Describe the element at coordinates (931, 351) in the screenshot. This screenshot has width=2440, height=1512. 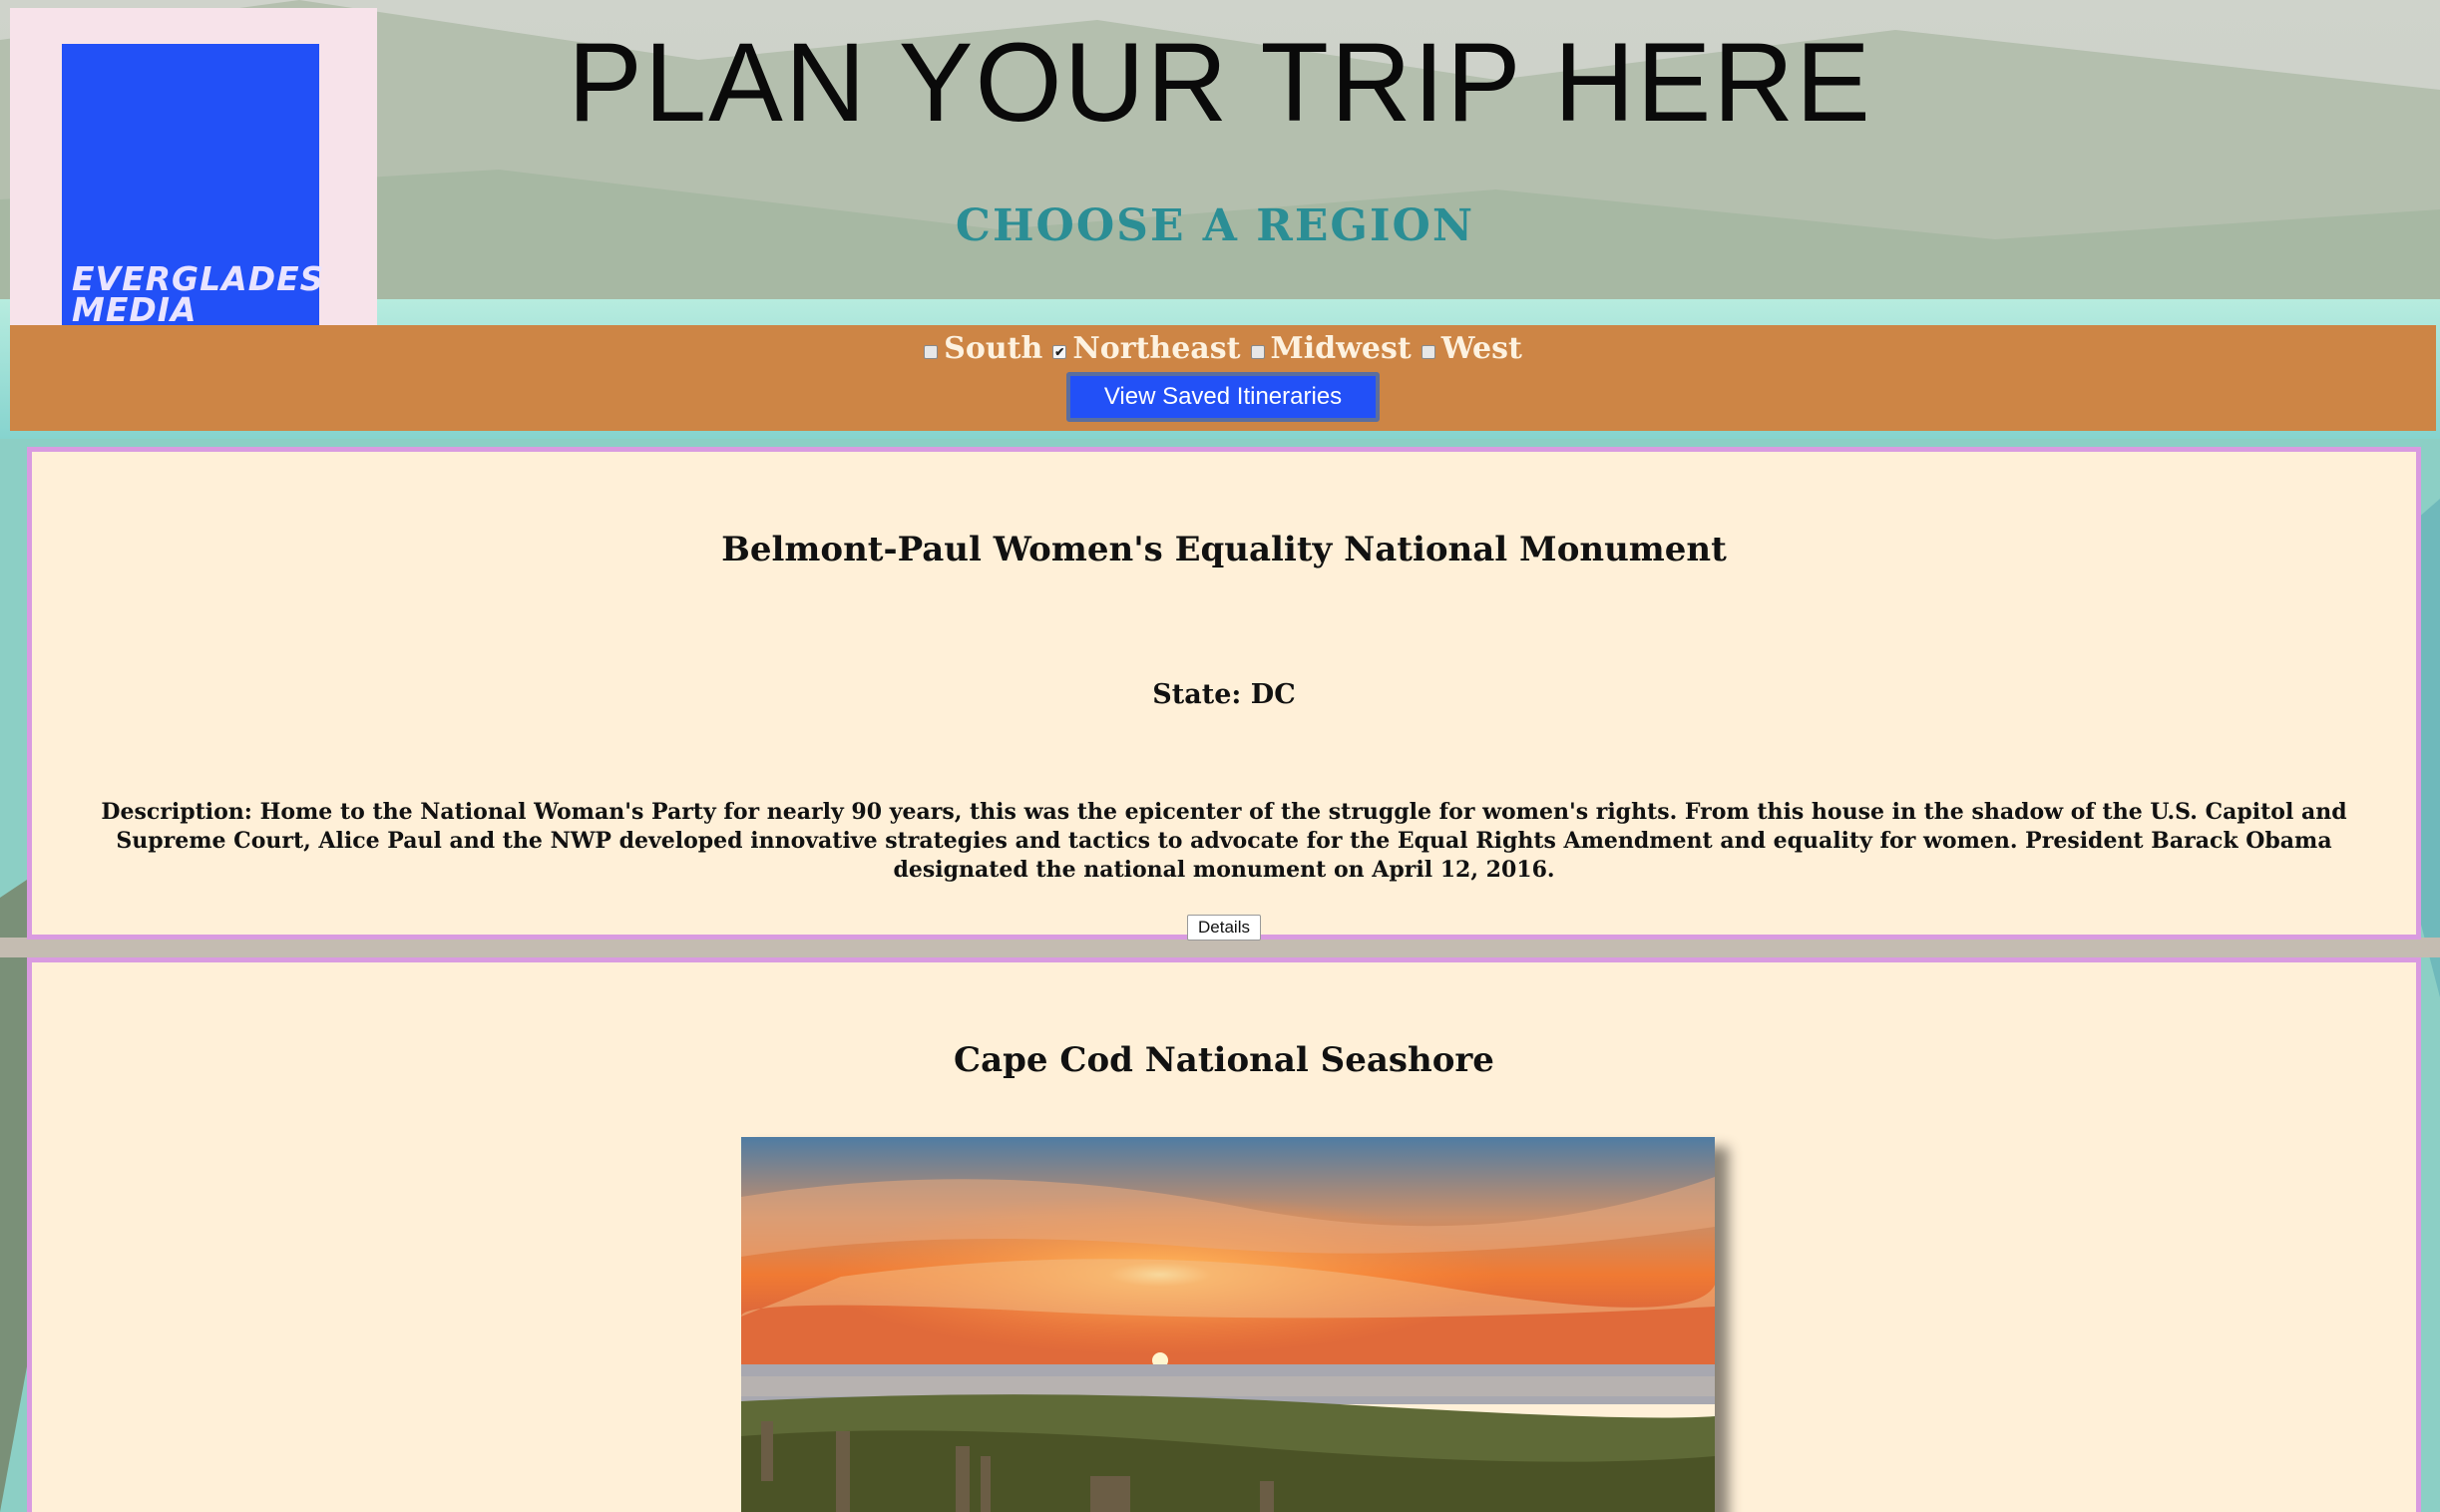
I see `region-checkbox-south` at that location.